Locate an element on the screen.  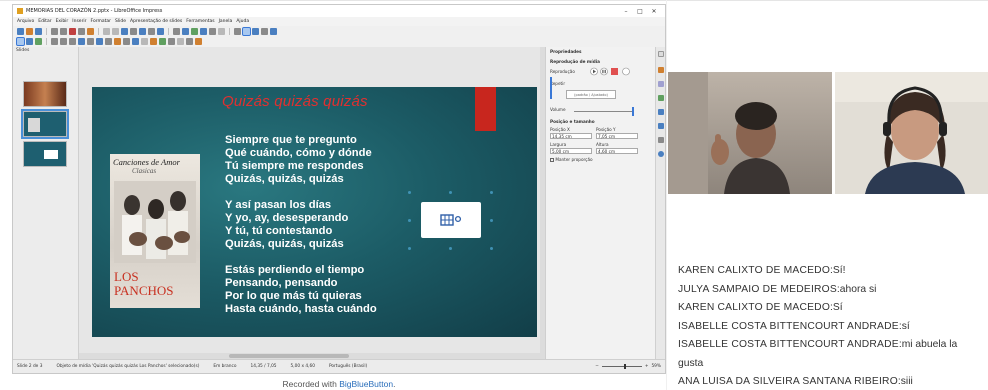
zoom-in-icon: + is located at coordinates (647, 366).